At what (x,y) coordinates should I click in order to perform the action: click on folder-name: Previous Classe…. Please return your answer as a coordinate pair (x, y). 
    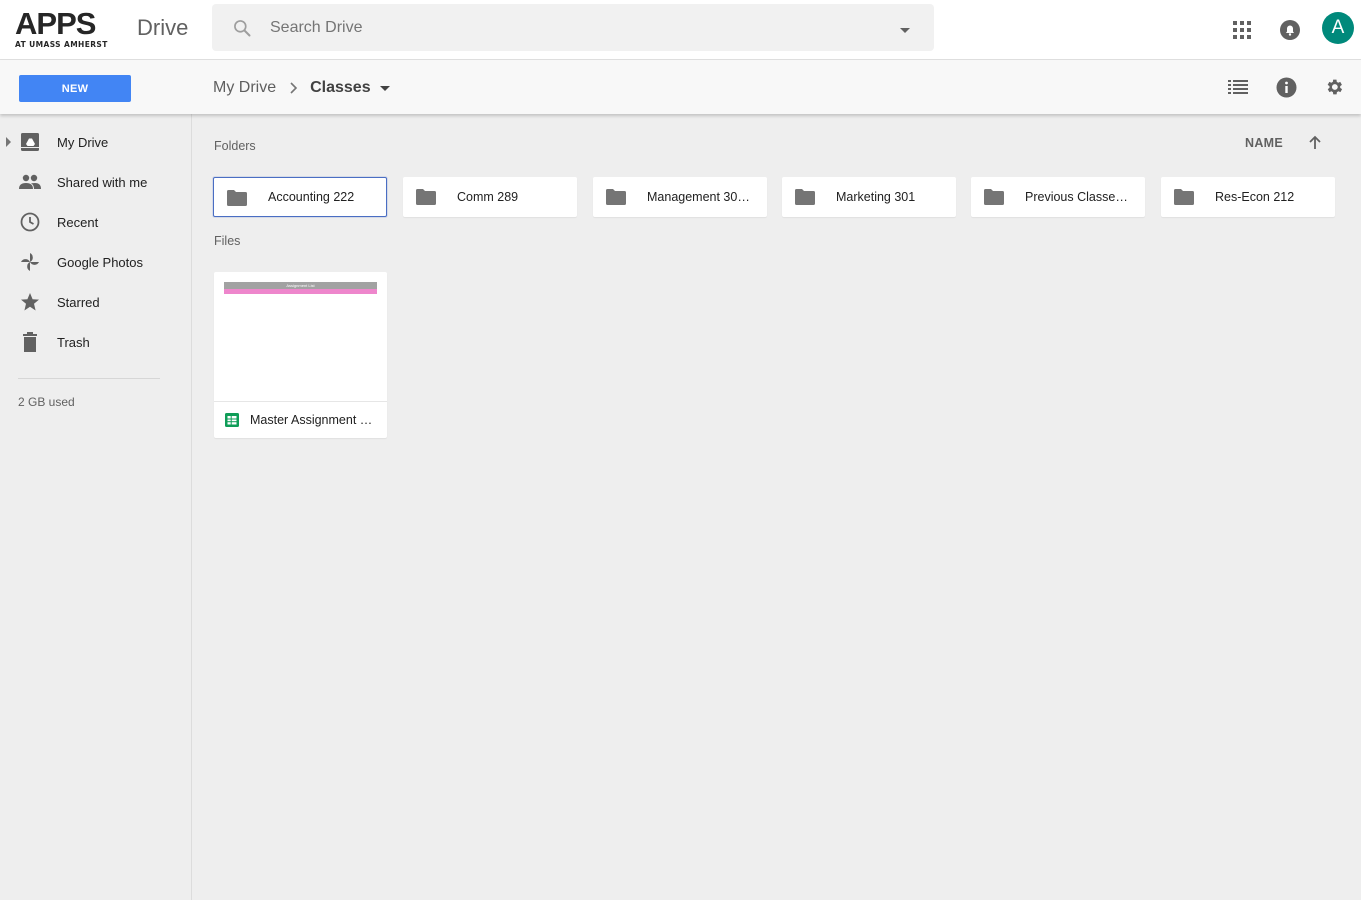
    Looking at the image, I should click on (1076, 197).